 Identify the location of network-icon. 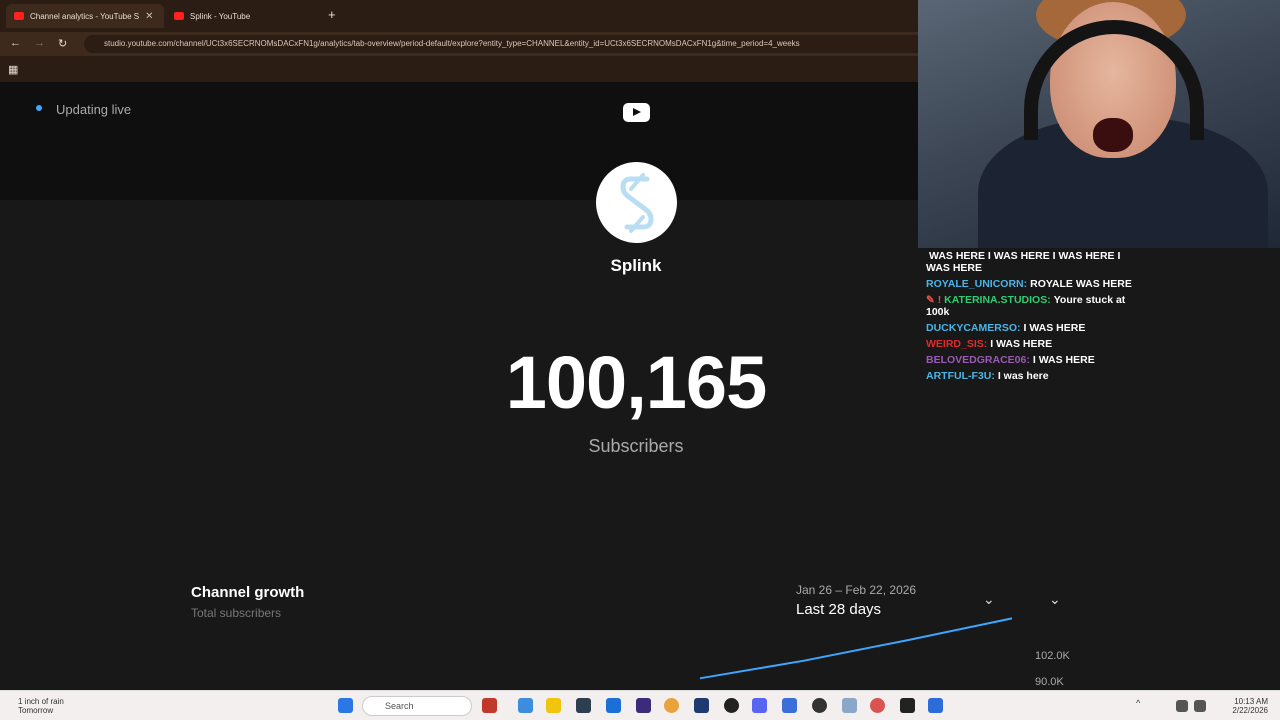
(1182, 706).